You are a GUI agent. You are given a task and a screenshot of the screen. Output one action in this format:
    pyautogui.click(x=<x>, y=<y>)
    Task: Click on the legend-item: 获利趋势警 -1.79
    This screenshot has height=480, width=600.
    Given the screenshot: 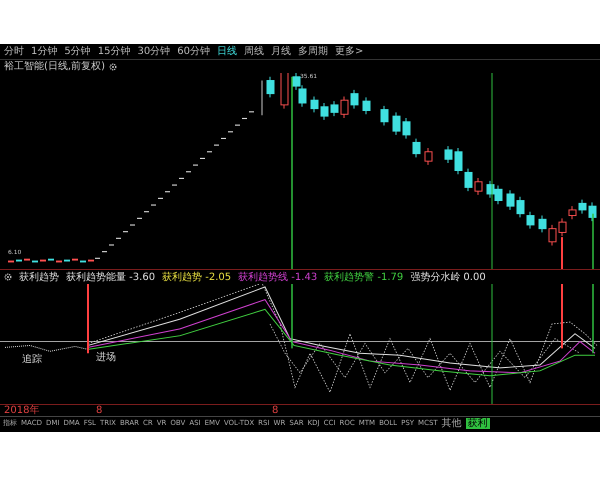 What is the action you would take?
    pyautogui.click(x=364, y=277)
    